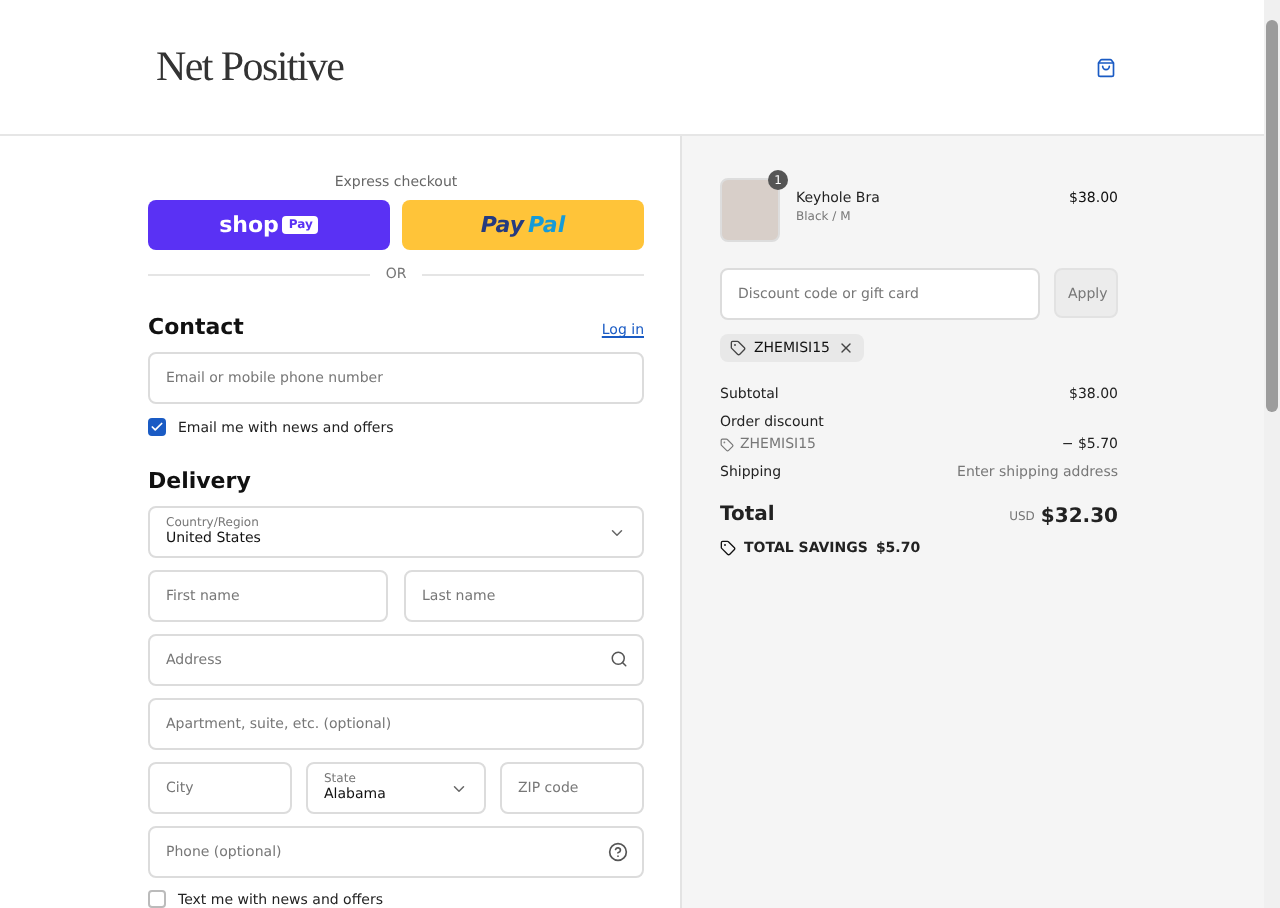 The width and height of the screenshot is (1280, 908). Describe the element at coordinates (199, 481) in the screenshot. I see `section-heading: Delivery` at that location.